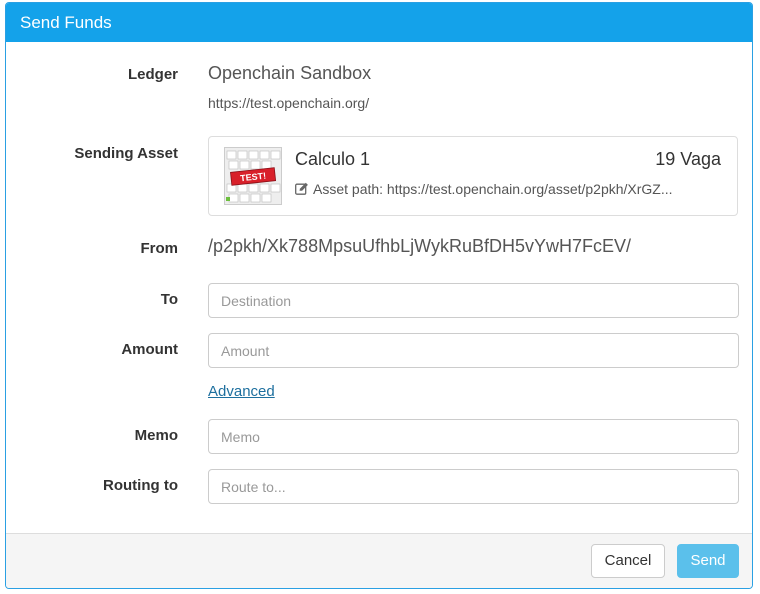  What do you see at coordinates (473, 436) in the screenshot?
I see `memo-input` at bounding box center [473, 436].